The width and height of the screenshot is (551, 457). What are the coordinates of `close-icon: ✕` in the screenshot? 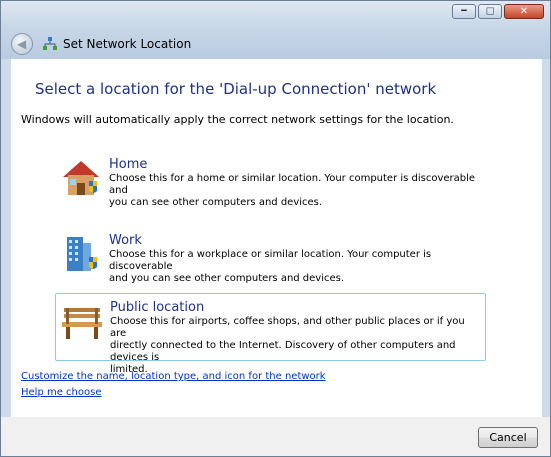 It's located at (524, 11).